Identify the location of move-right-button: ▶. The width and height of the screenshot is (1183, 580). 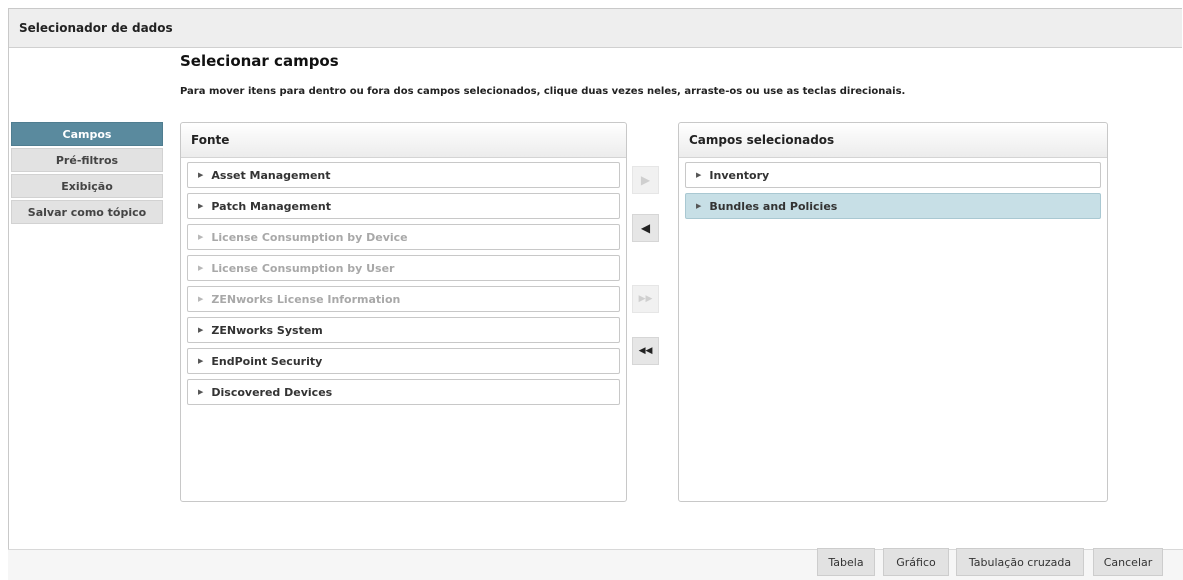
(645, 180).